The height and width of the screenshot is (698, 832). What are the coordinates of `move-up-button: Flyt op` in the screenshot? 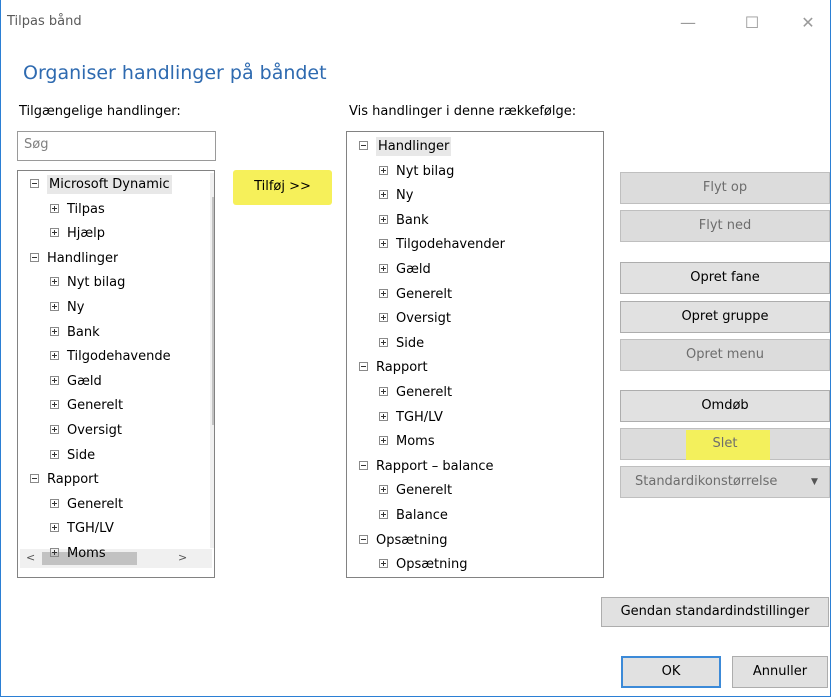 It's located at (725, 188).